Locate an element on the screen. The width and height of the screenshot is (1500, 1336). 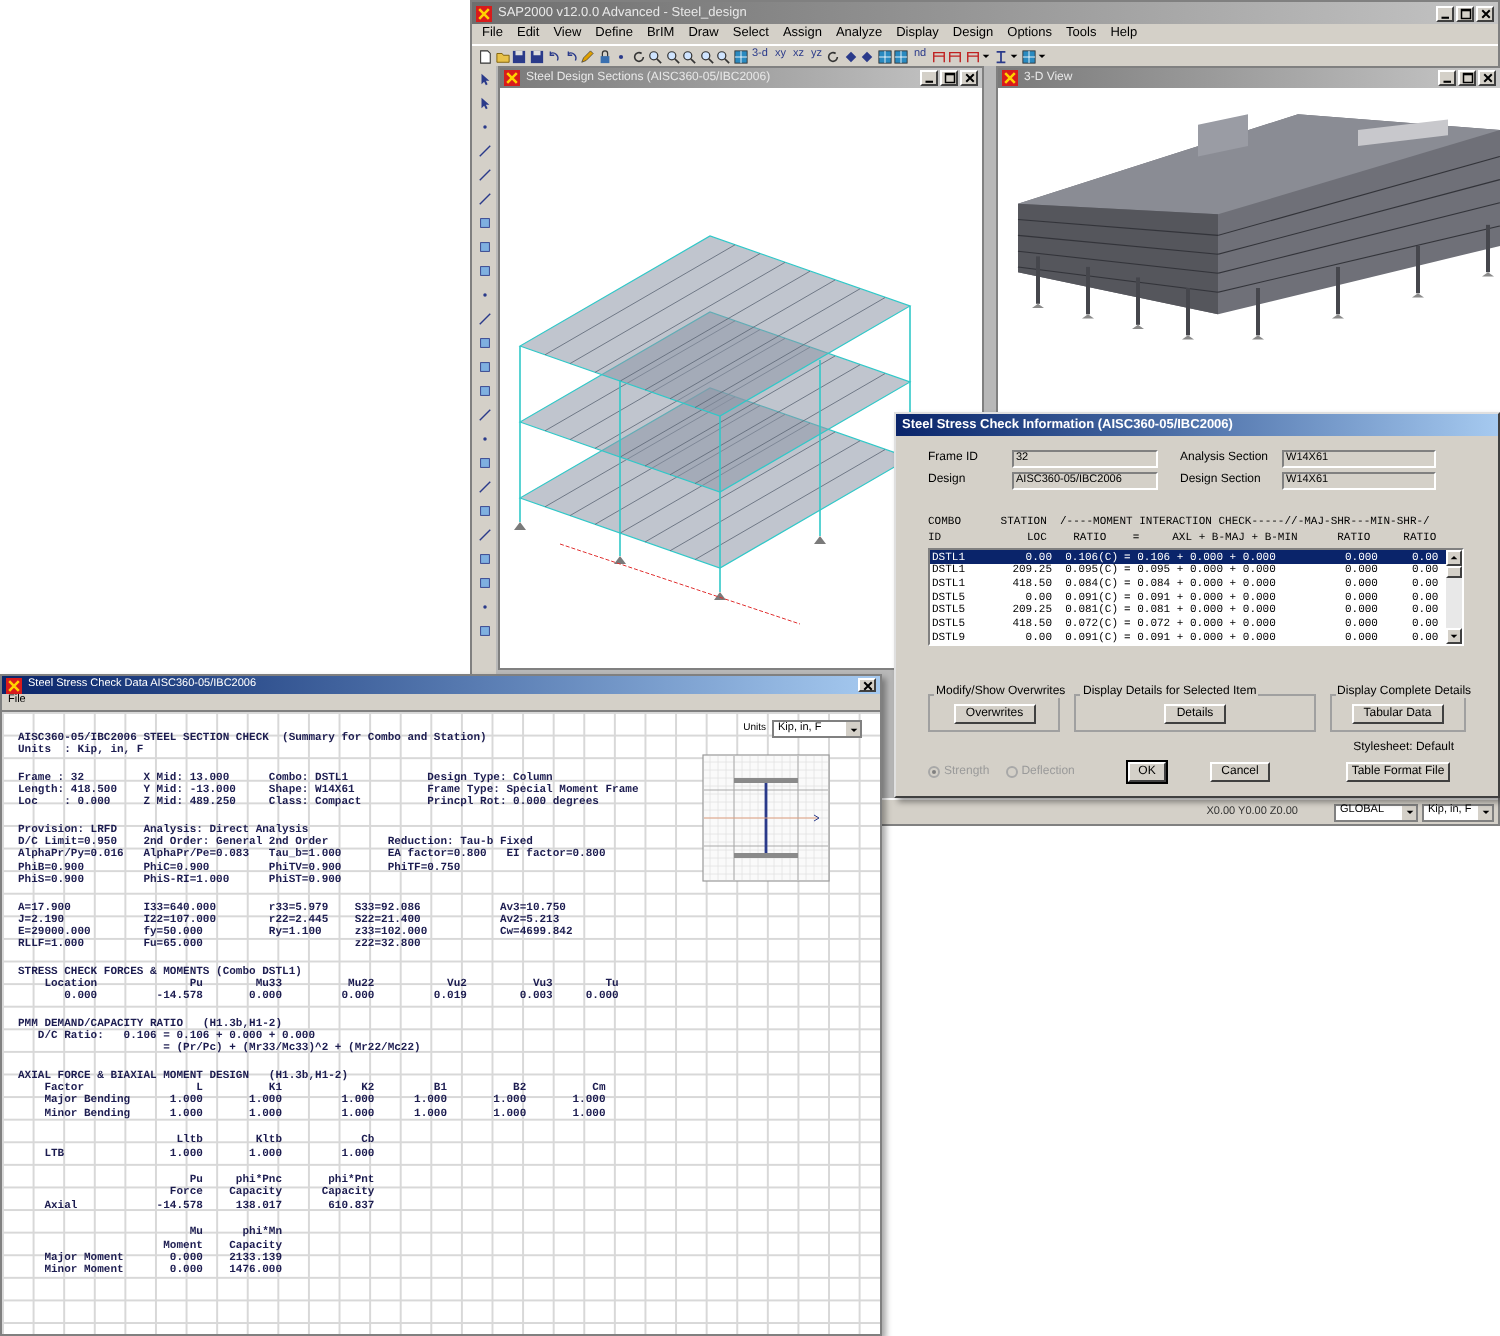
i-beam-icon is located at coordinates (1000, 56).